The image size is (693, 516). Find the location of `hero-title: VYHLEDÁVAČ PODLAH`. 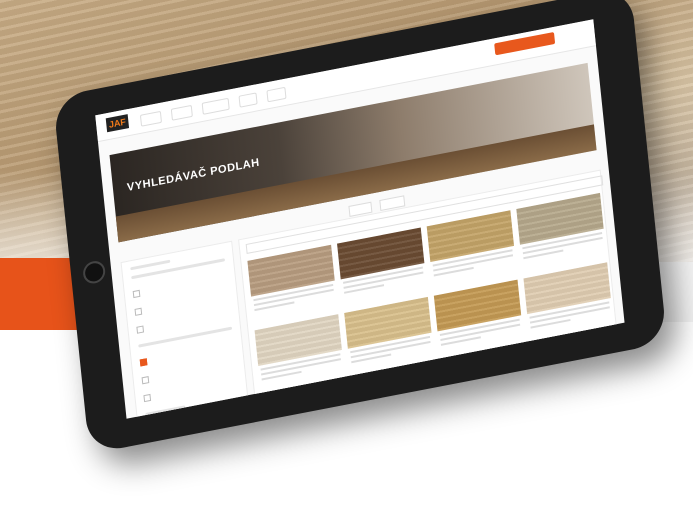

hero-title: VYHLEDÁVAČ PODLAH is located at coordinates (193, 175).